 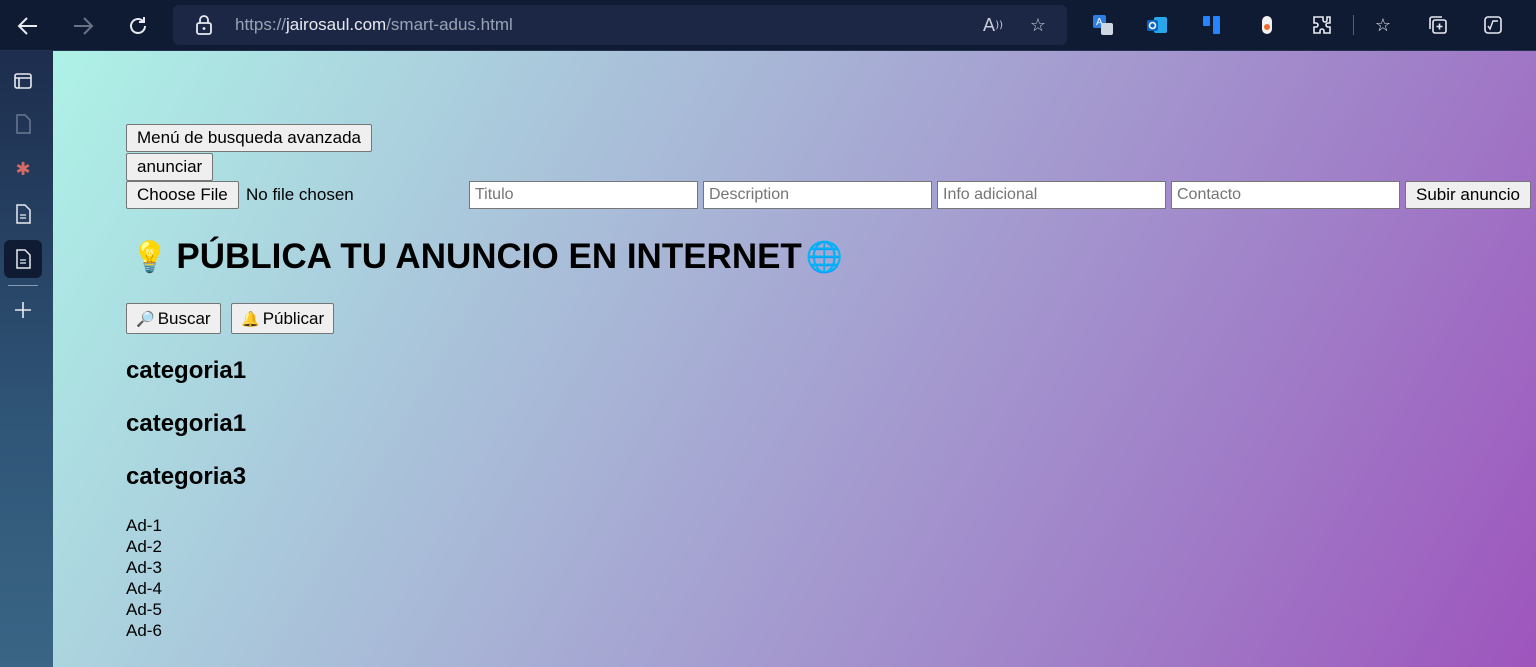 What do you see at coordinates (144, 525) in the screenshot?
I see `ad-item: Ad-1` at bounding box center [144, 525].